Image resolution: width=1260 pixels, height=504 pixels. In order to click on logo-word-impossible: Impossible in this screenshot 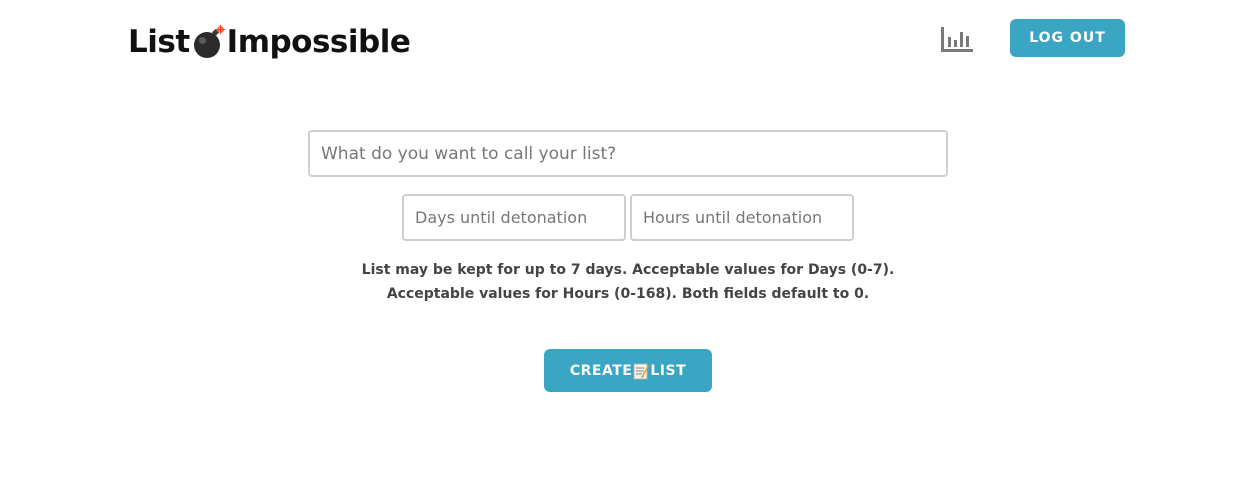, I will do `click(318, 42)`.